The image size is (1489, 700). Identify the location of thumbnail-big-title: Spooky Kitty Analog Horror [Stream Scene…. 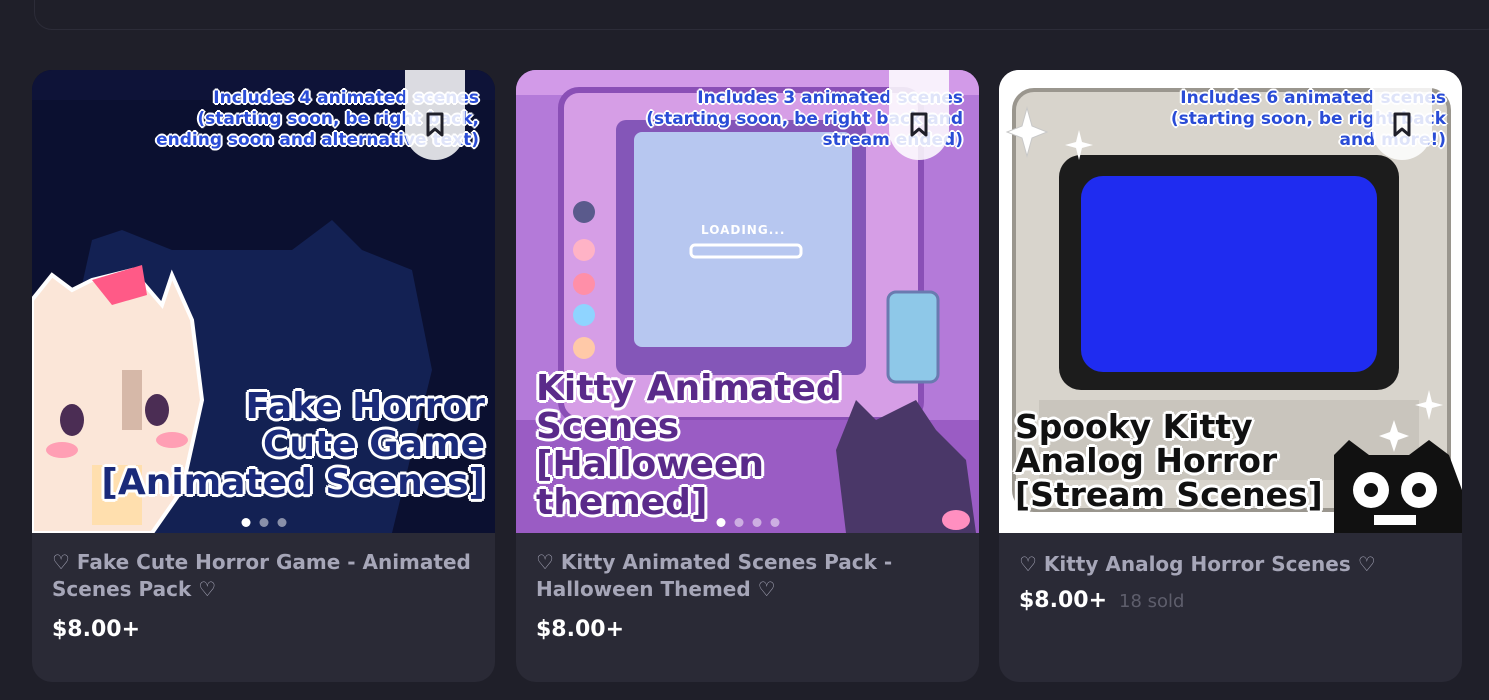
(1169, 460).